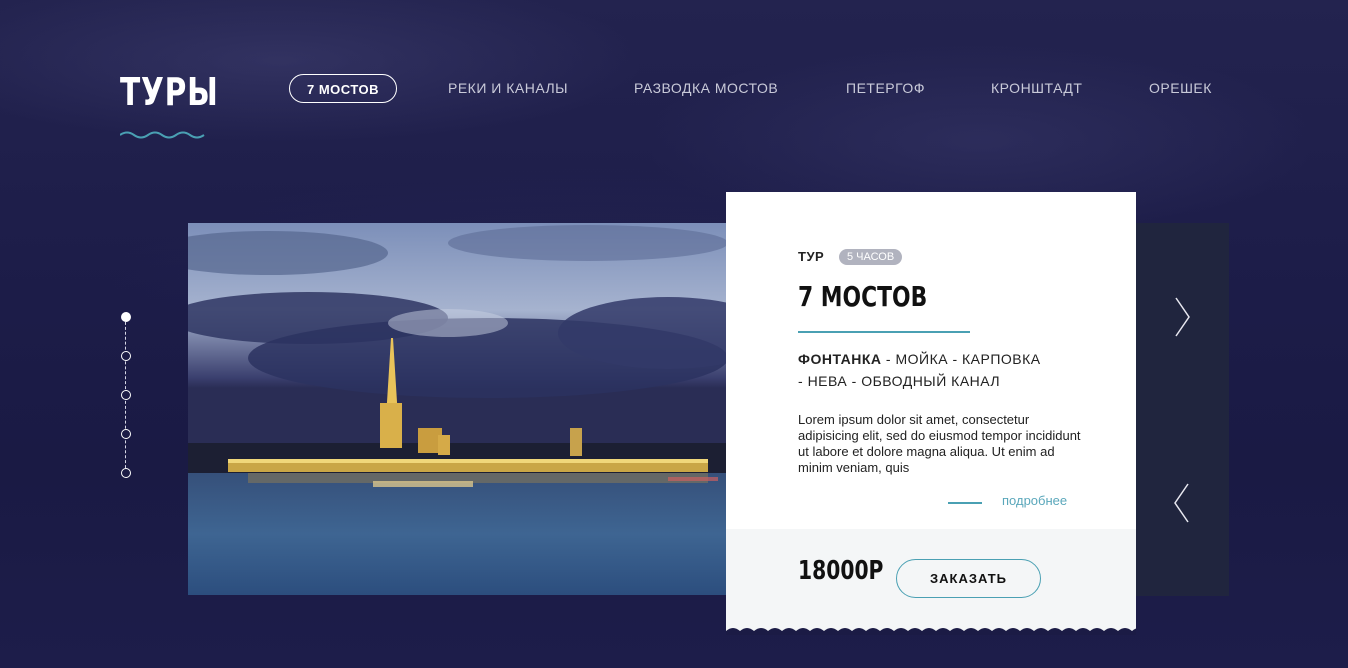 The image size is (1348, 668). Describe the element at coordinates (1036, 88) in the screenshot. I see `nav-item-kronshtadt: КРОНШТАДТ` at that location.